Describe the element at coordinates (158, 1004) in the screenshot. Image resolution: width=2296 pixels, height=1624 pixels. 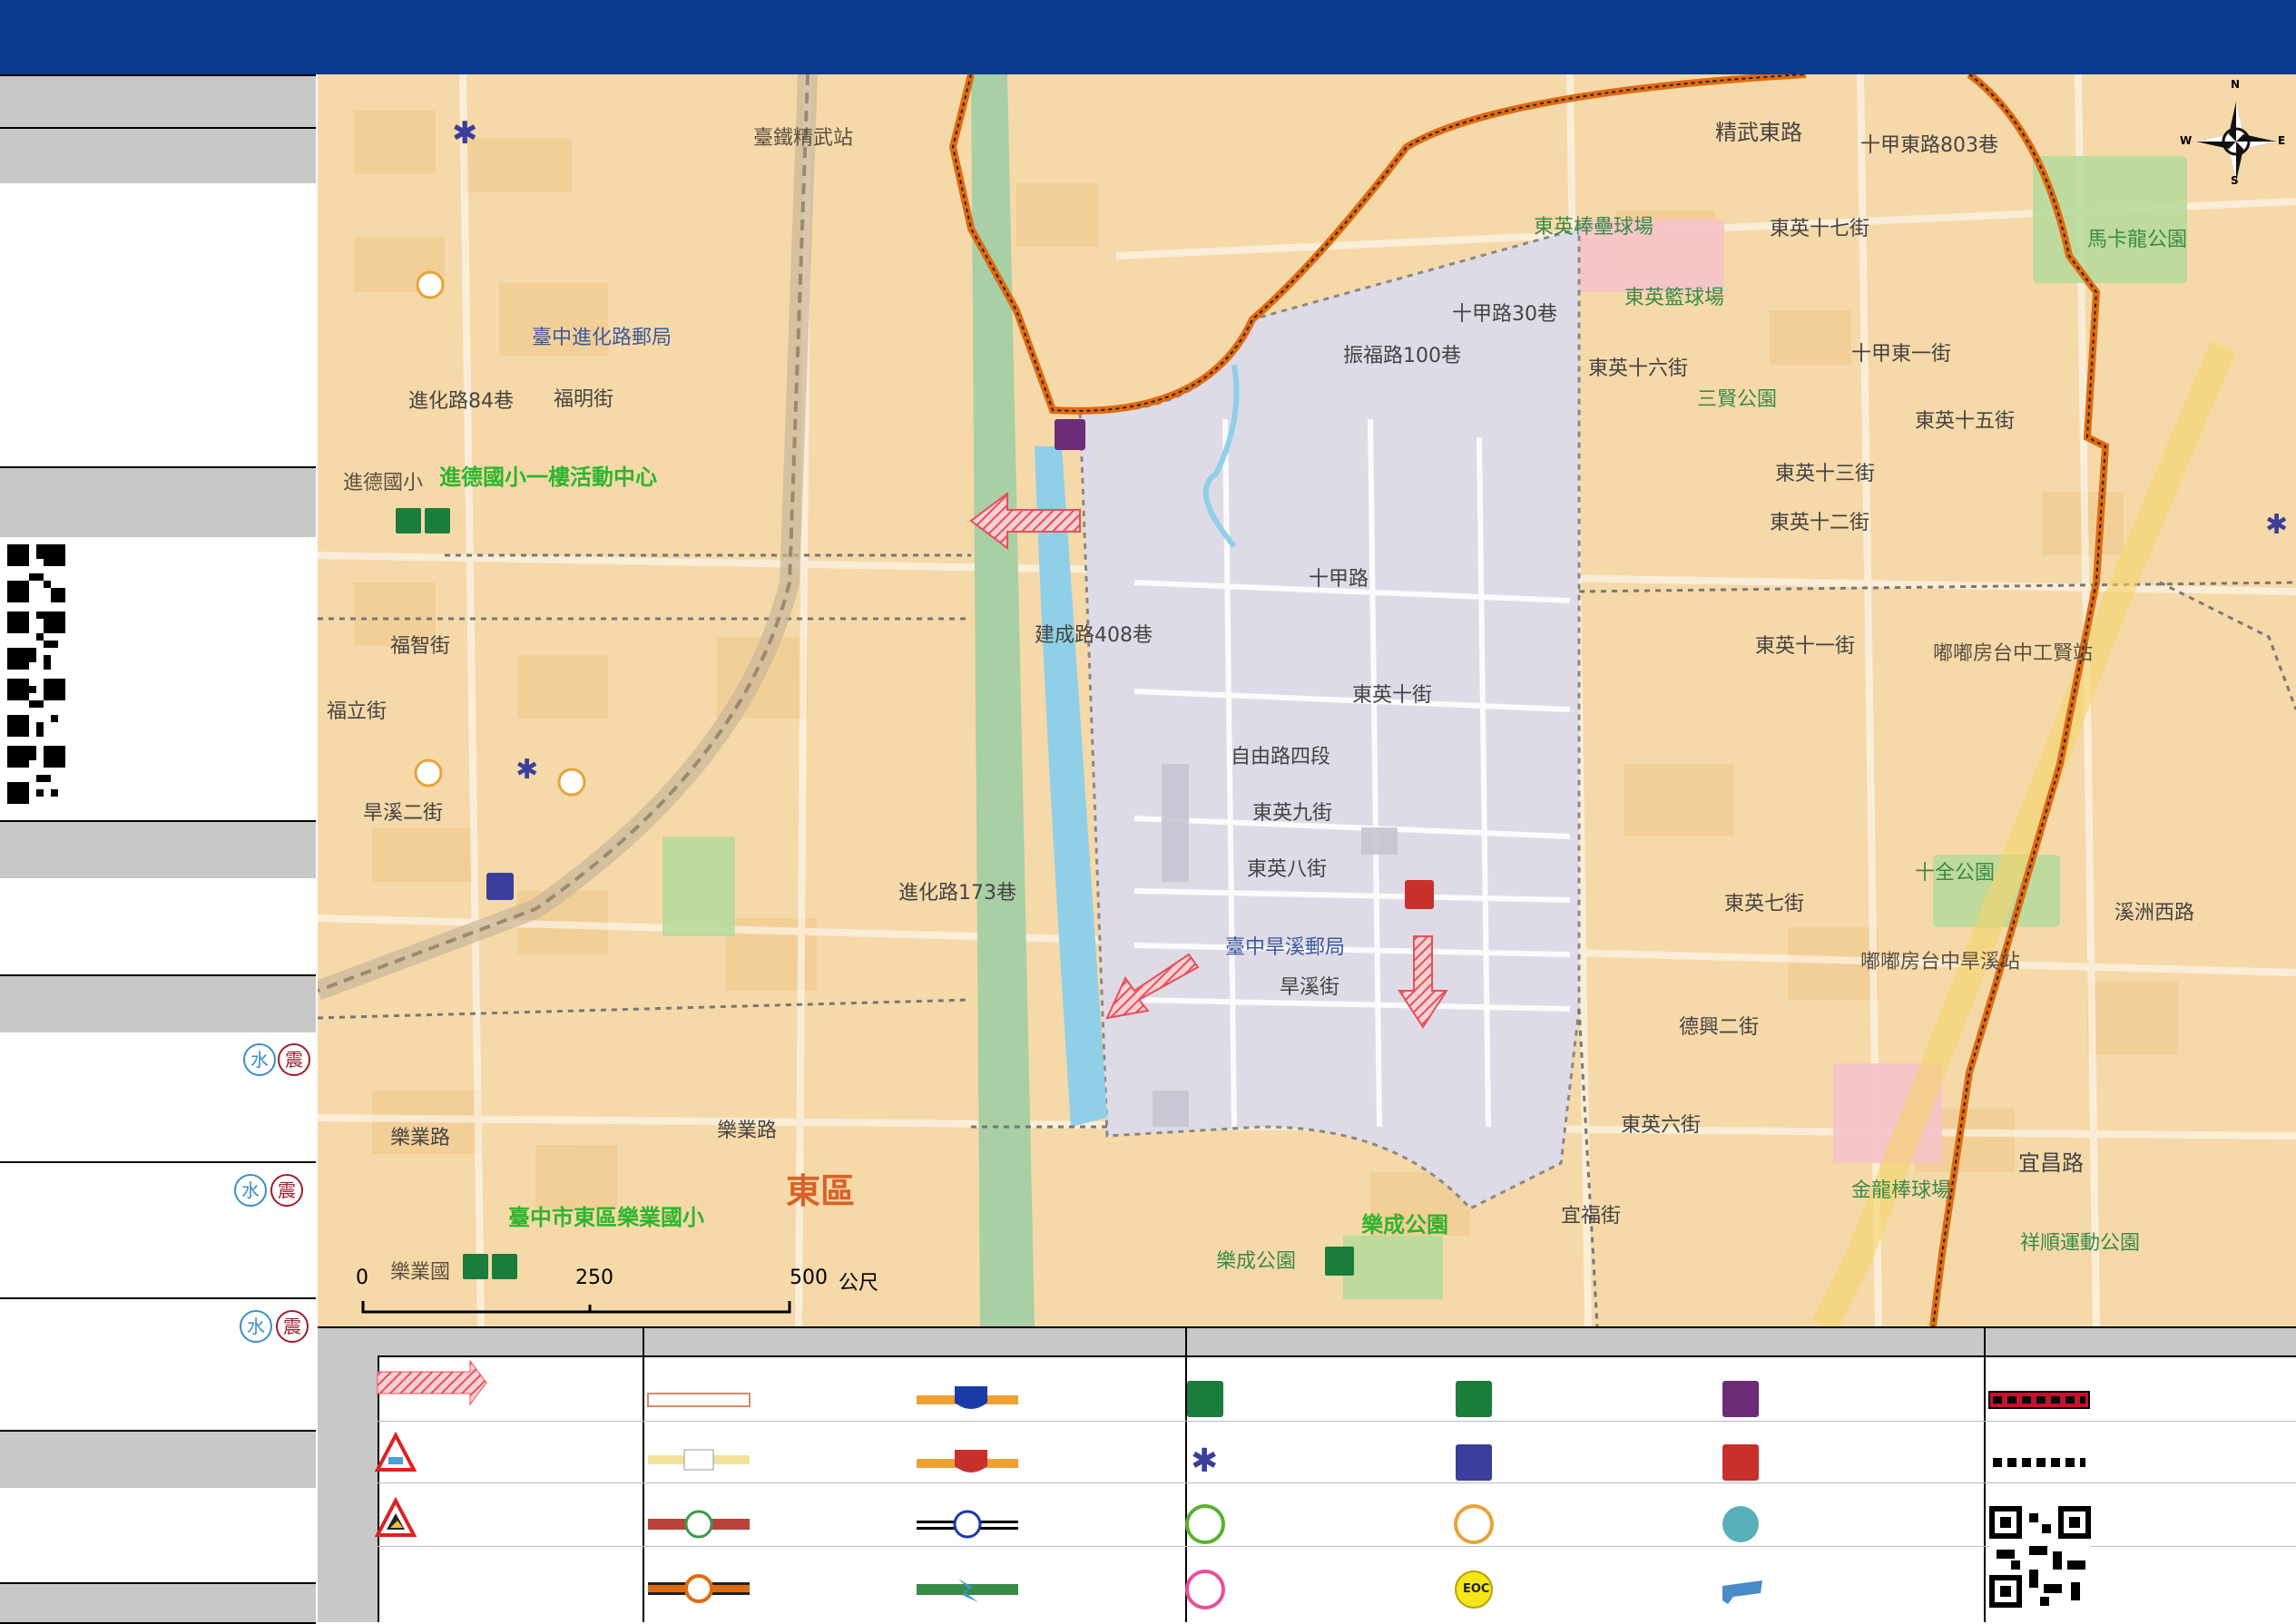
I see `sidebar-header-shelters` at that location.